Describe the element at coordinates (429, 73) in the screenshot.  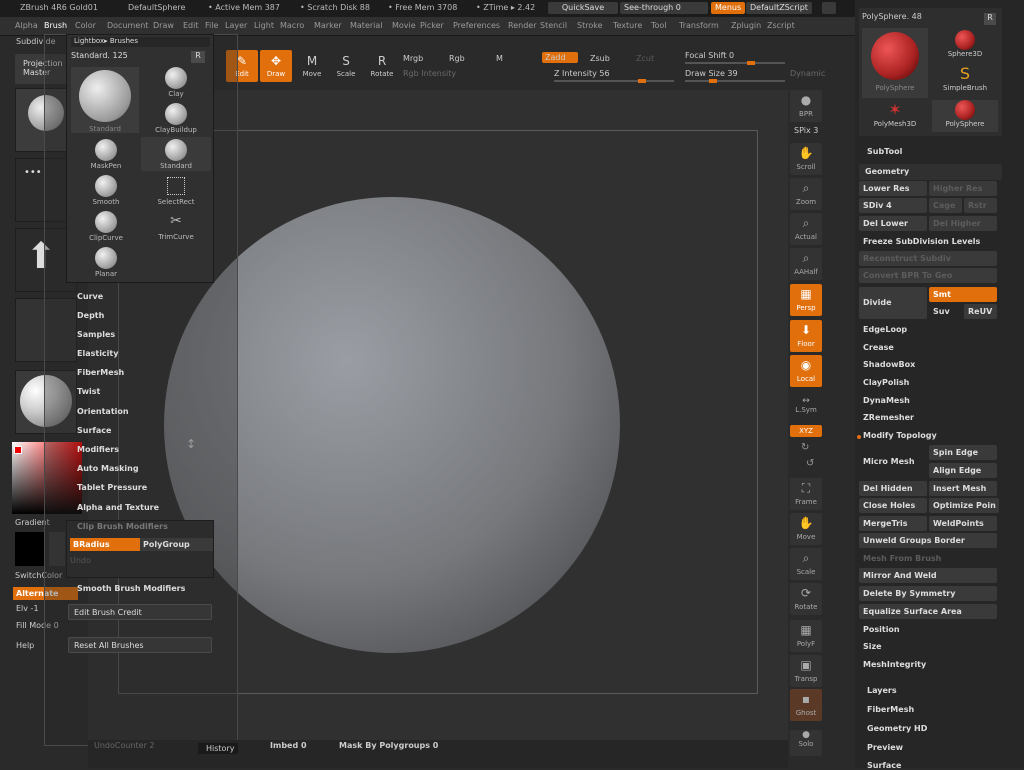
I see `rgb-intensity-slider: Rgb Intensity` at that location.